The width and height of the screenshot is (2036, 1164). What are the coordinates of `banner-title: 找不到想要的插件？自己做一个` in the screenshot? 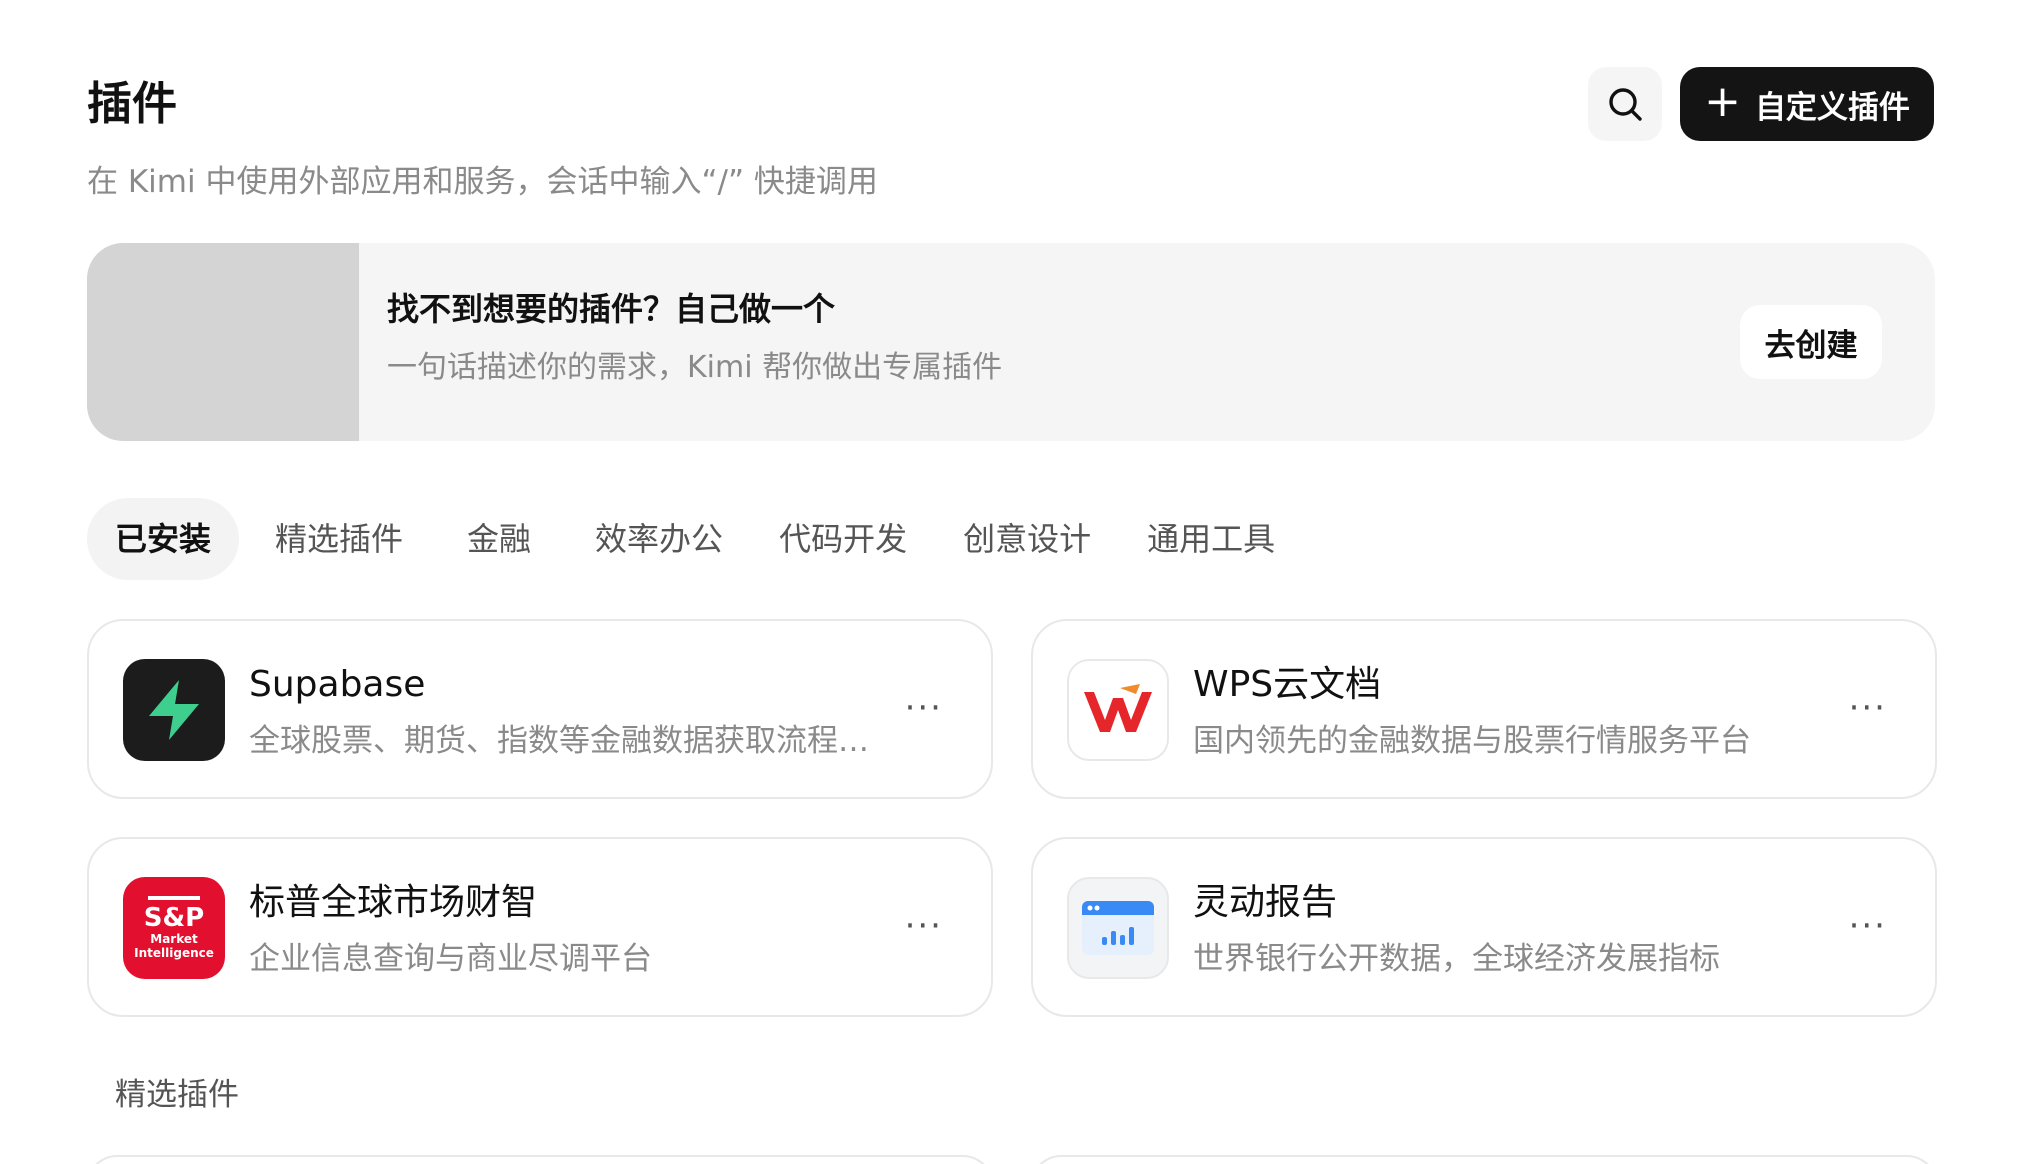 It's located at (611, 309).